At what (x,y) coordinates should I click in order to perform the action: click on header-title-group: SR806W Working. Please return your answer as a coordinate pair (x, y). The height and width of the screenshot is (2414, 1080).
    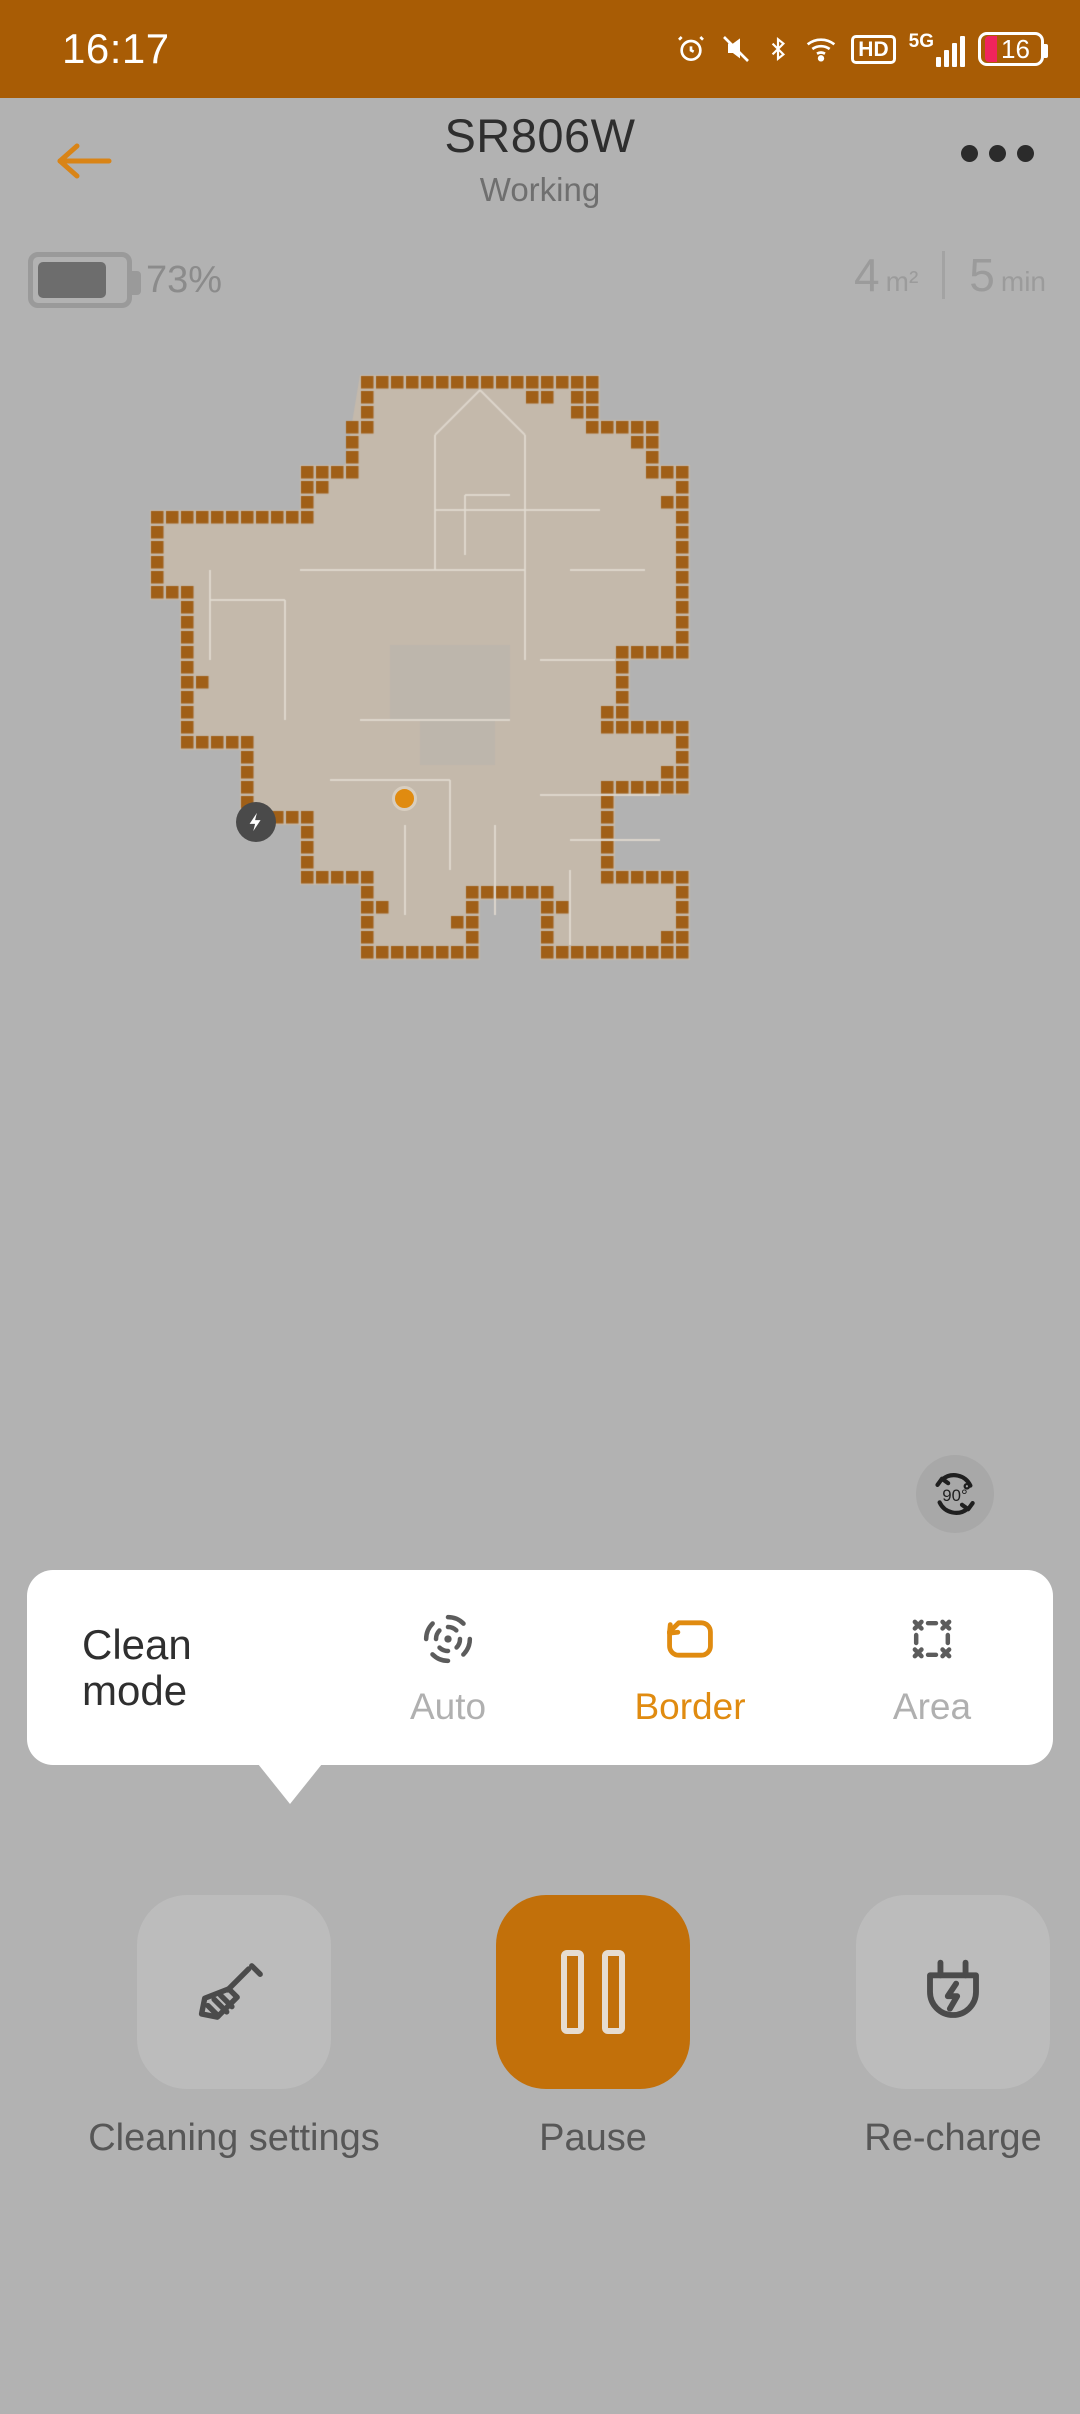
    Looking at the image, I should click on (540, 158).